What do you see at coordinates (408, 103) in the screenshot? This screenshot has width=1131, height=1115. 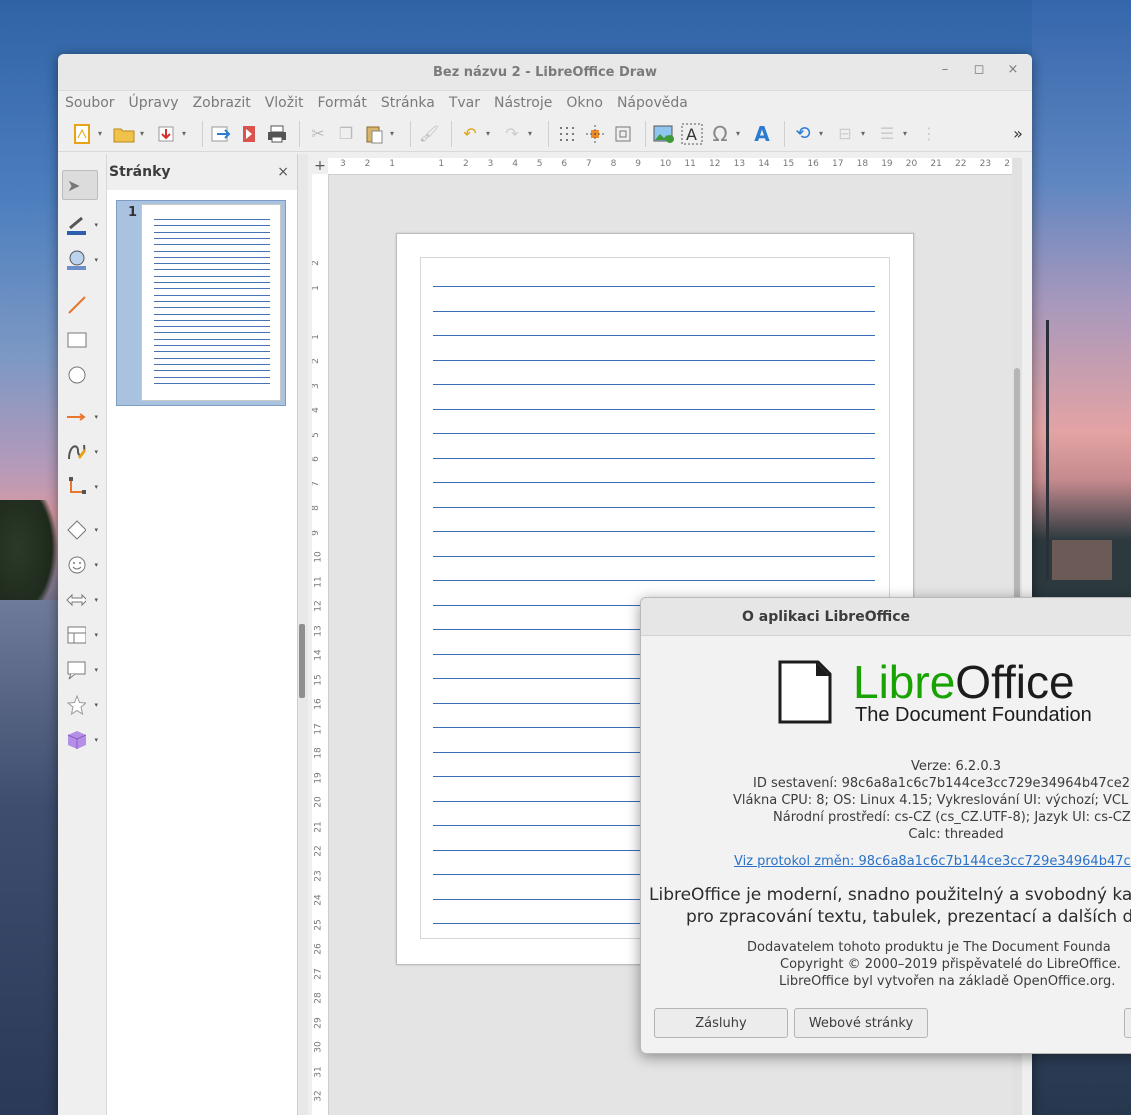 I see `menu-page: Stránka` at bounding box center [408, 103].